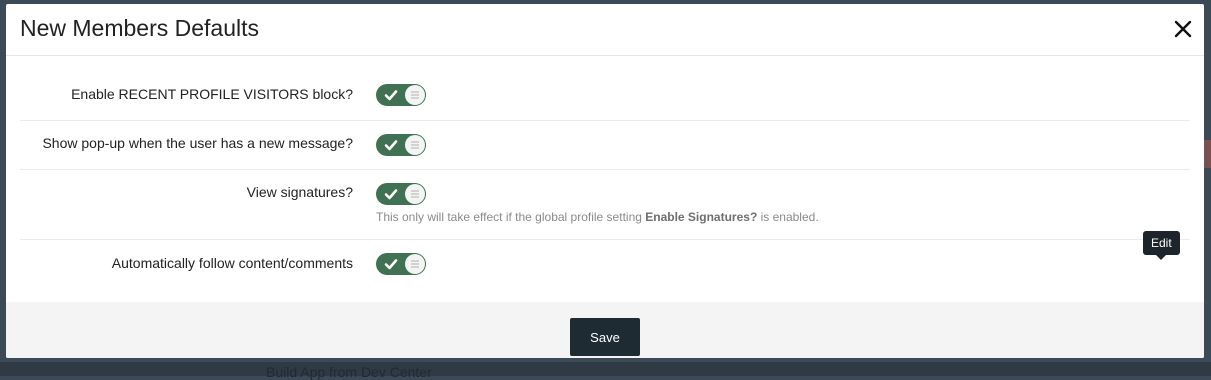 The height and width of the screenshot is (380, 1211). Describe the element at coordinates (232, 263) in the screenshot. I see `setting-label: Automatically follow content/comments` at that location.